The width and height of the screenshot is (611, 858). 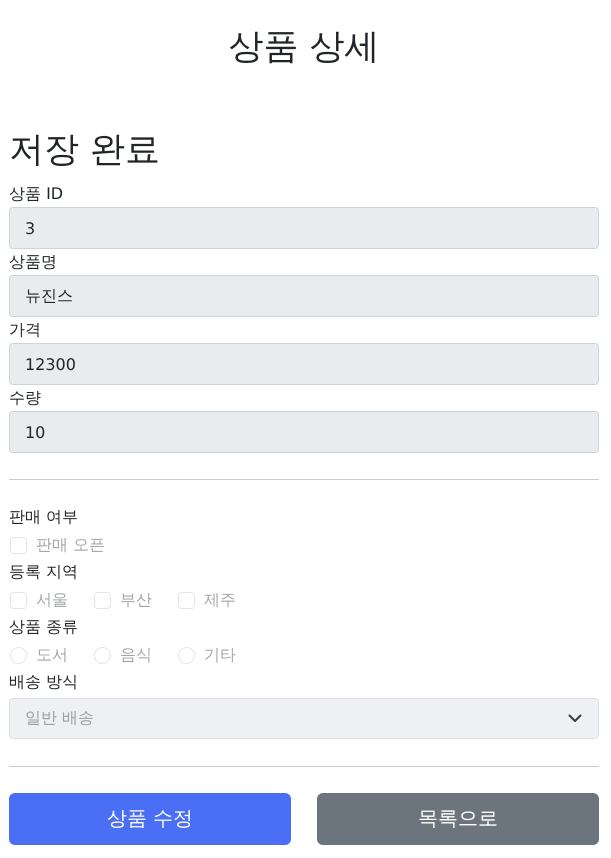 I want to click on option-label: 서울, so click(x=52, y=600).